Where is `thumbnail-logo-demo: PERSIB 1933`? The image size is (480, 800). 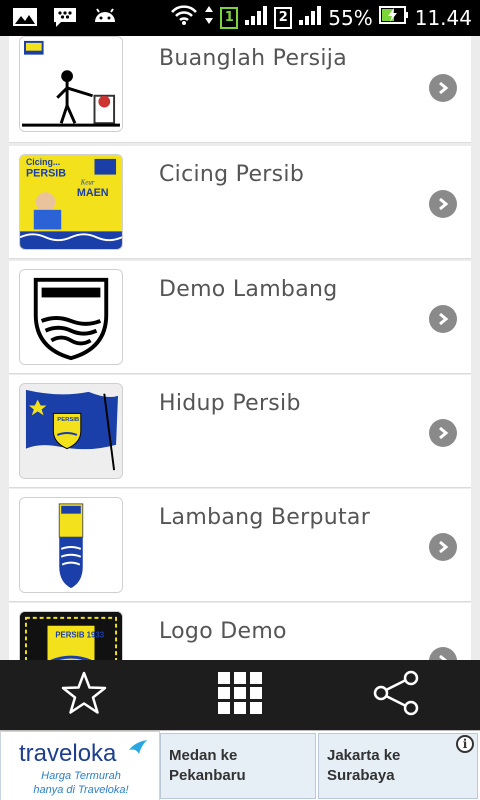 thumbnail-logo-demo: PERSIB 1933 is located at coordinates (71, 635).